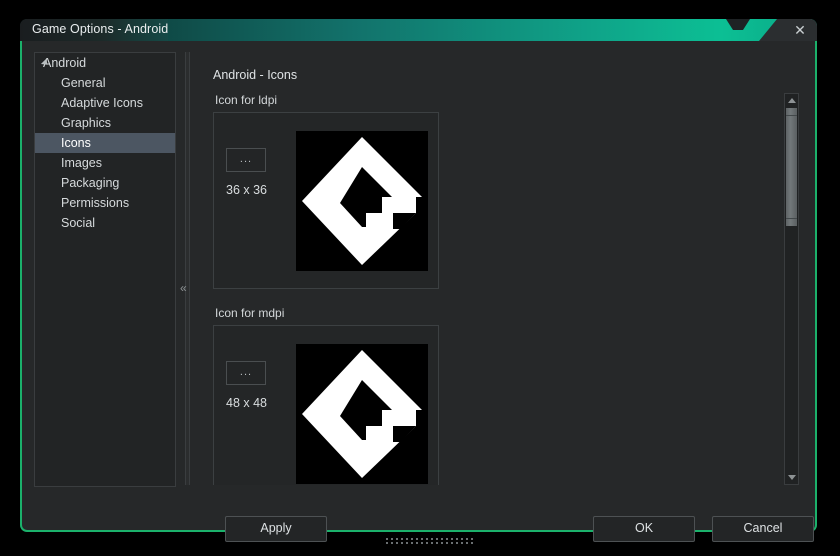  Describe the element at coordinates (255, 75) in the screenshot. I see `page-title: Android - Icons` at that location.